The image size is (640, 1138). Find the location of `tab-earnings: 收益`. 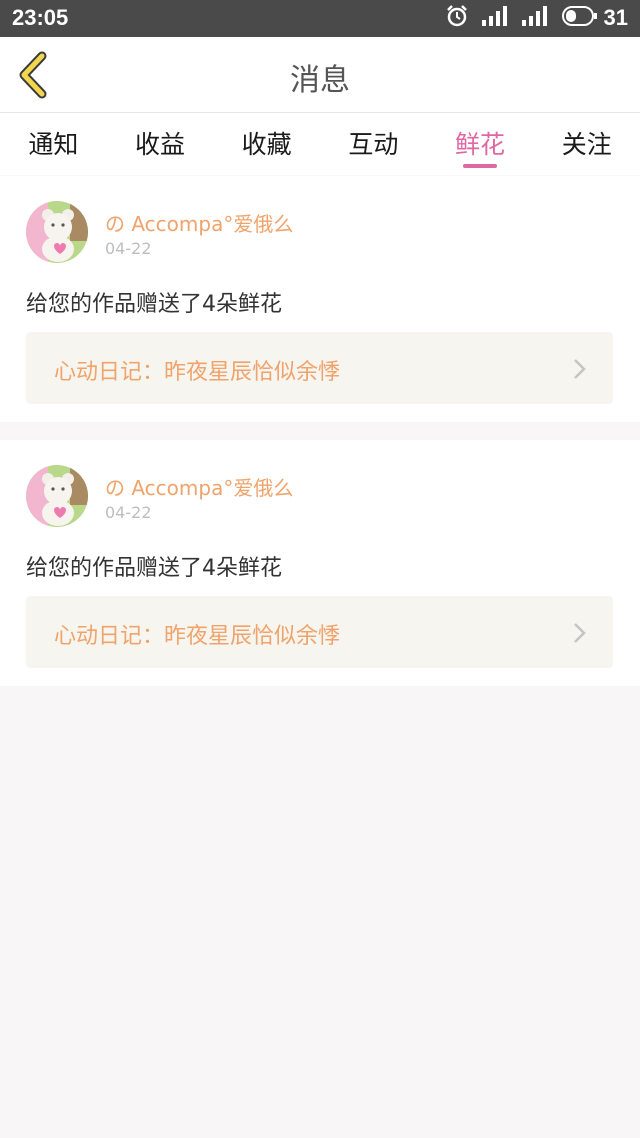

tab-earnings: 收益 is located at coordinates (160, 144).